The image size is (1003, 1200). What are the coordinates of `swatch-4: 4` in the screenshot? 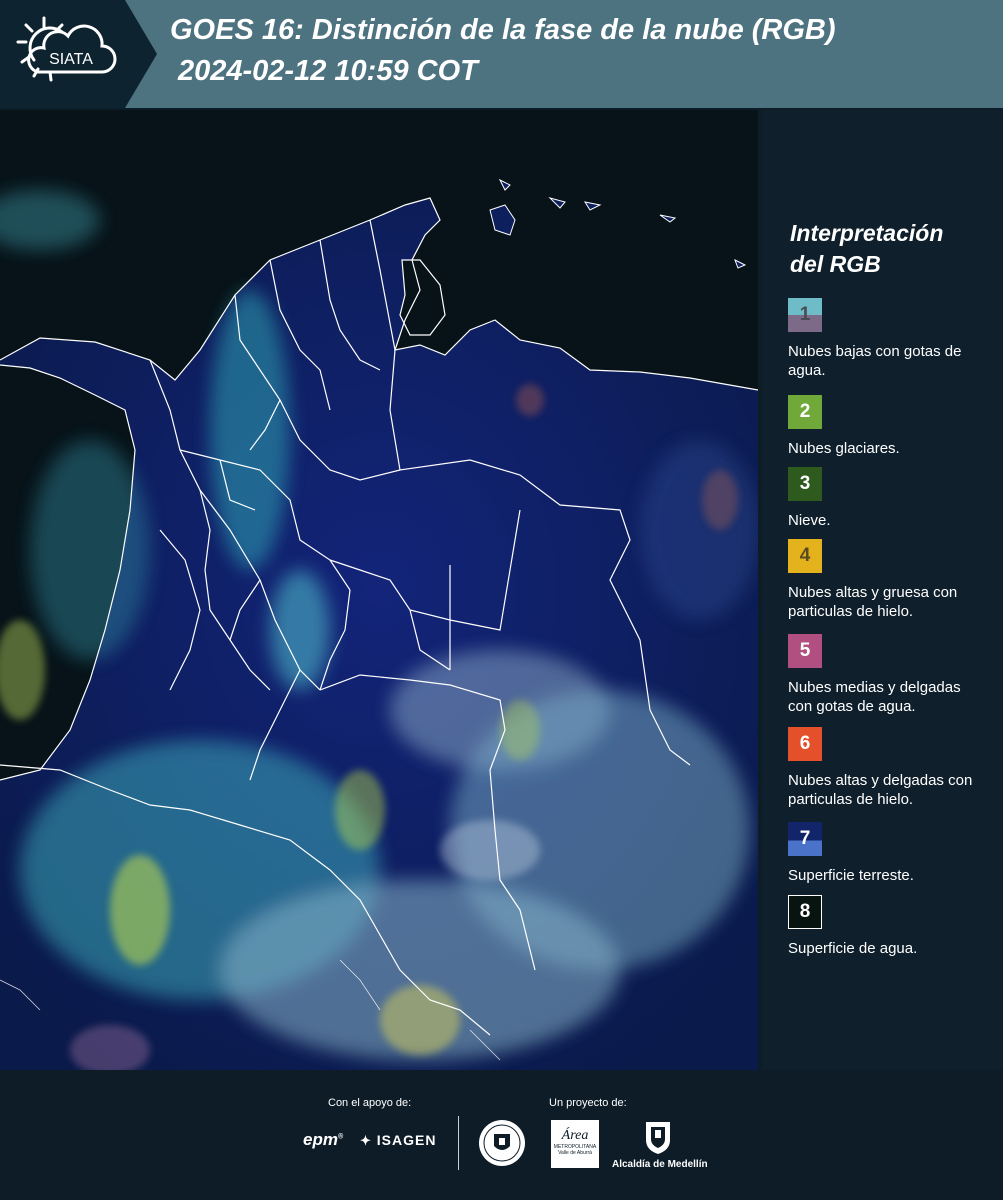 It's located at (805, 556).